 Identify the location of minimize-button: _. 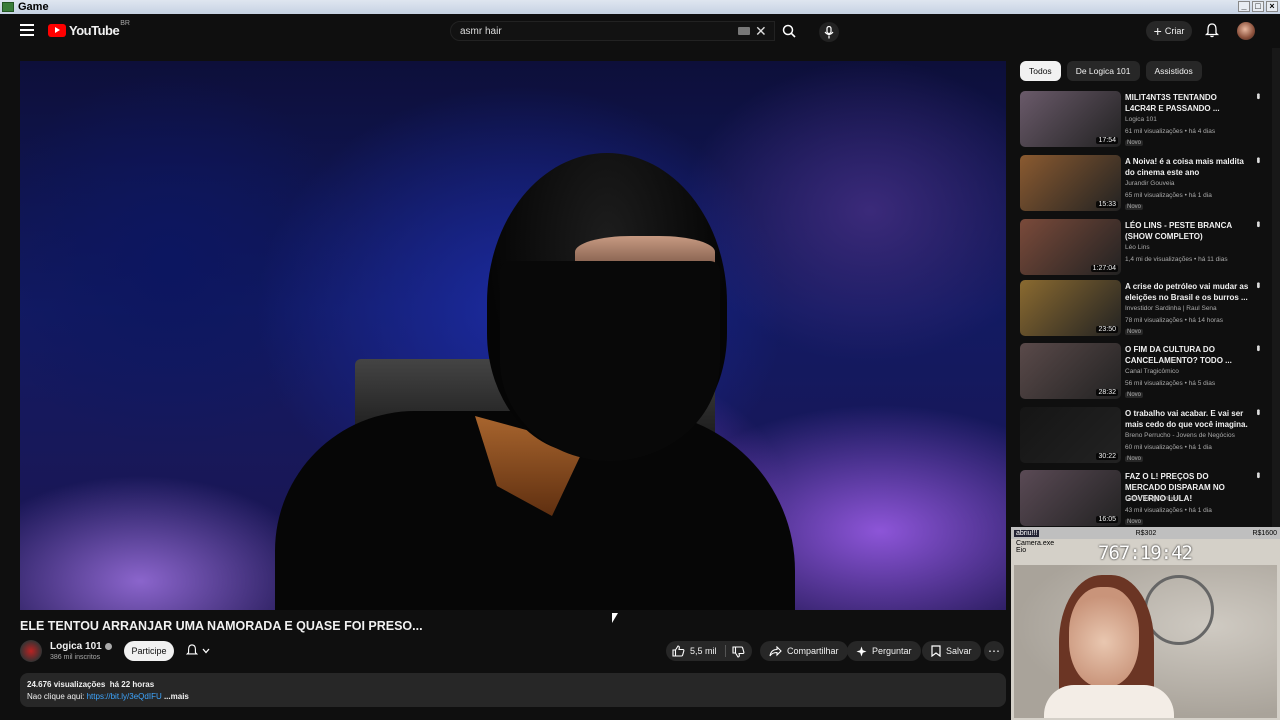
(1244, 6).